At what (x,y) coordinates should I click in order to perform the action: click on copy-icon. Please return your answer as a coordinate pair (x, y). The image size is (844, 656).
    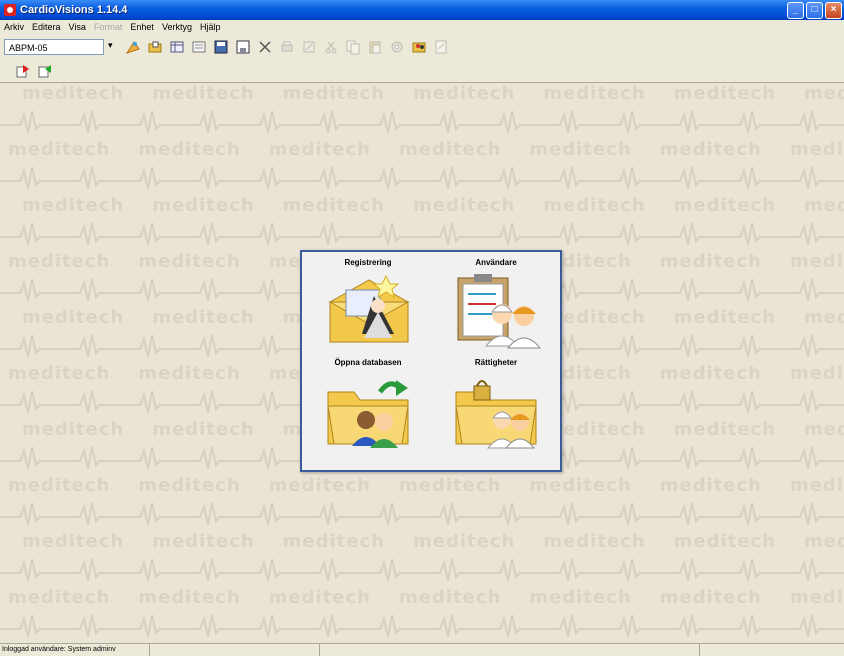
    Looking at the image, I should click on (353, 47).